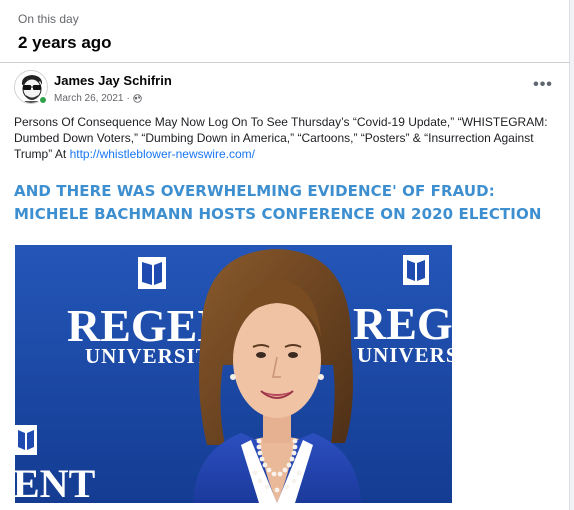  I want to click on backdrop-sub-left: UNIVERSIT, so click(148, 356).